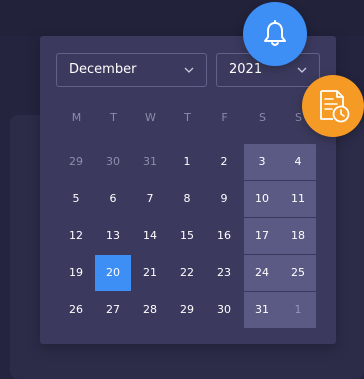  Describe the element at coordinates (187, 199) in the screenshot. I see `day-cell: 8` at that location.